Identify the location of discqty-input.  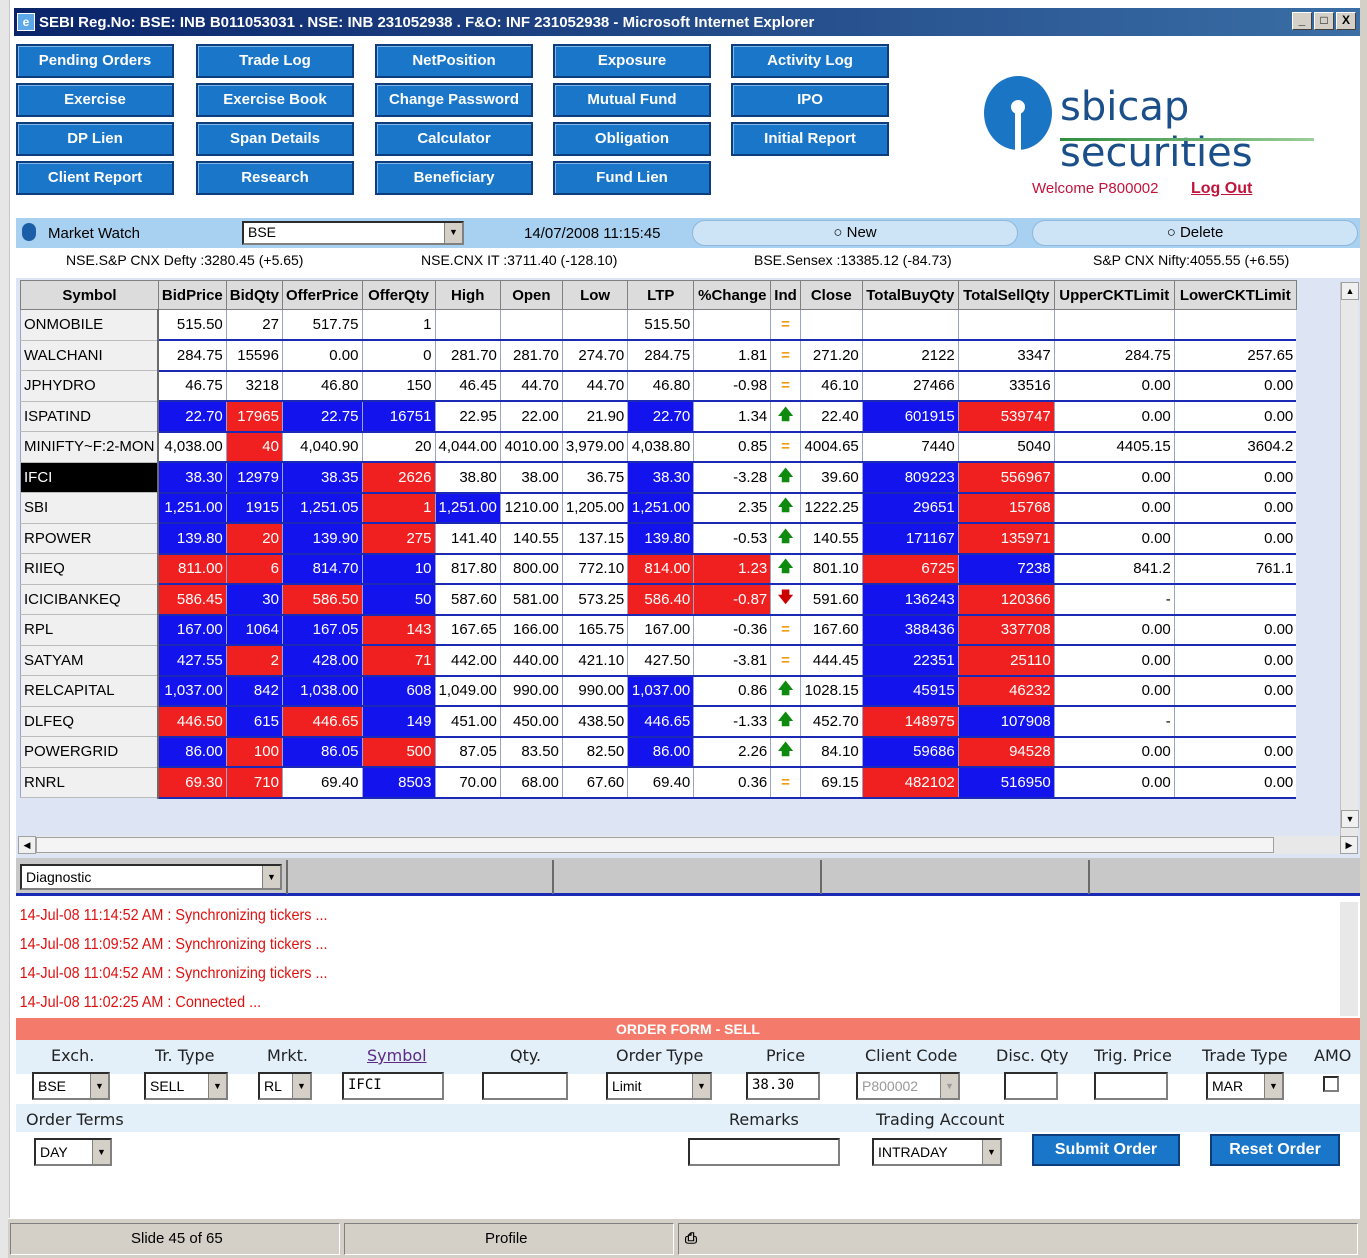
(1031, 1086).